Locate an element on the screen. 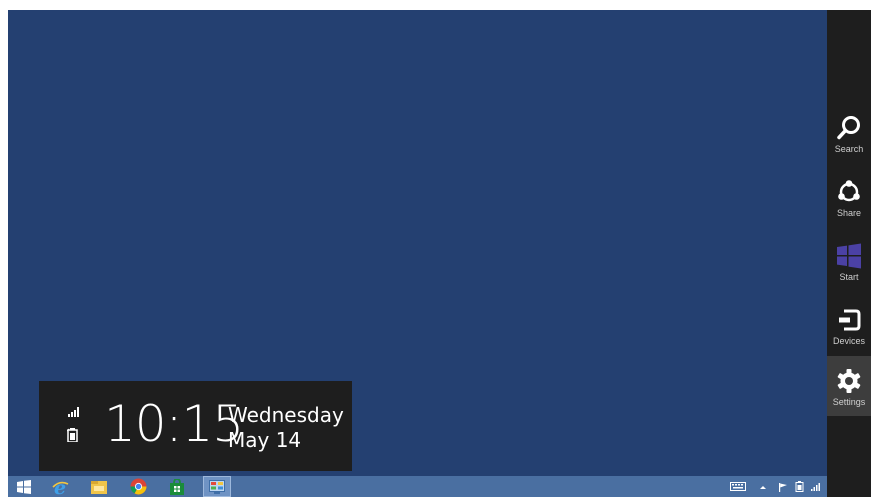 The width and height of the screenshot is (871, 497). chrome-icon is located at coordinates (138, 486).